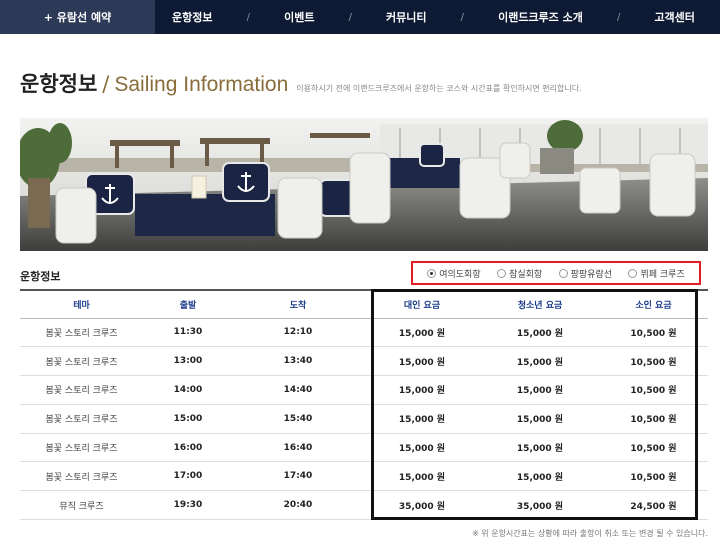  Describe the element at coordinates (526, 274) in the screenshot. I see `route-label: 잠실회항` at that location.